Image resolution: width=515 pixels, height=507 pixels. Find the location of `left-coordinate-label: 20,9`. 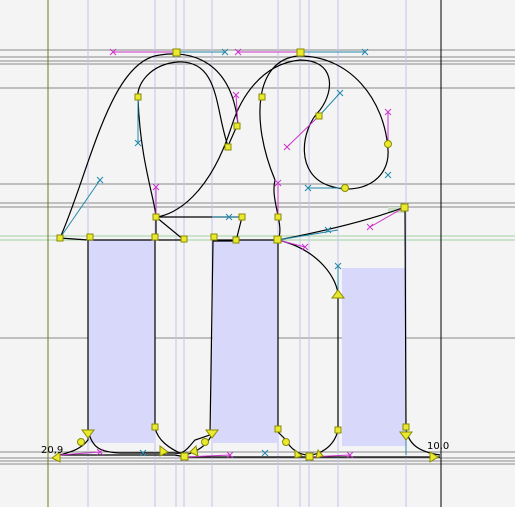

left-coordinate-label: 20,9 is located at coordinates (52, 450).